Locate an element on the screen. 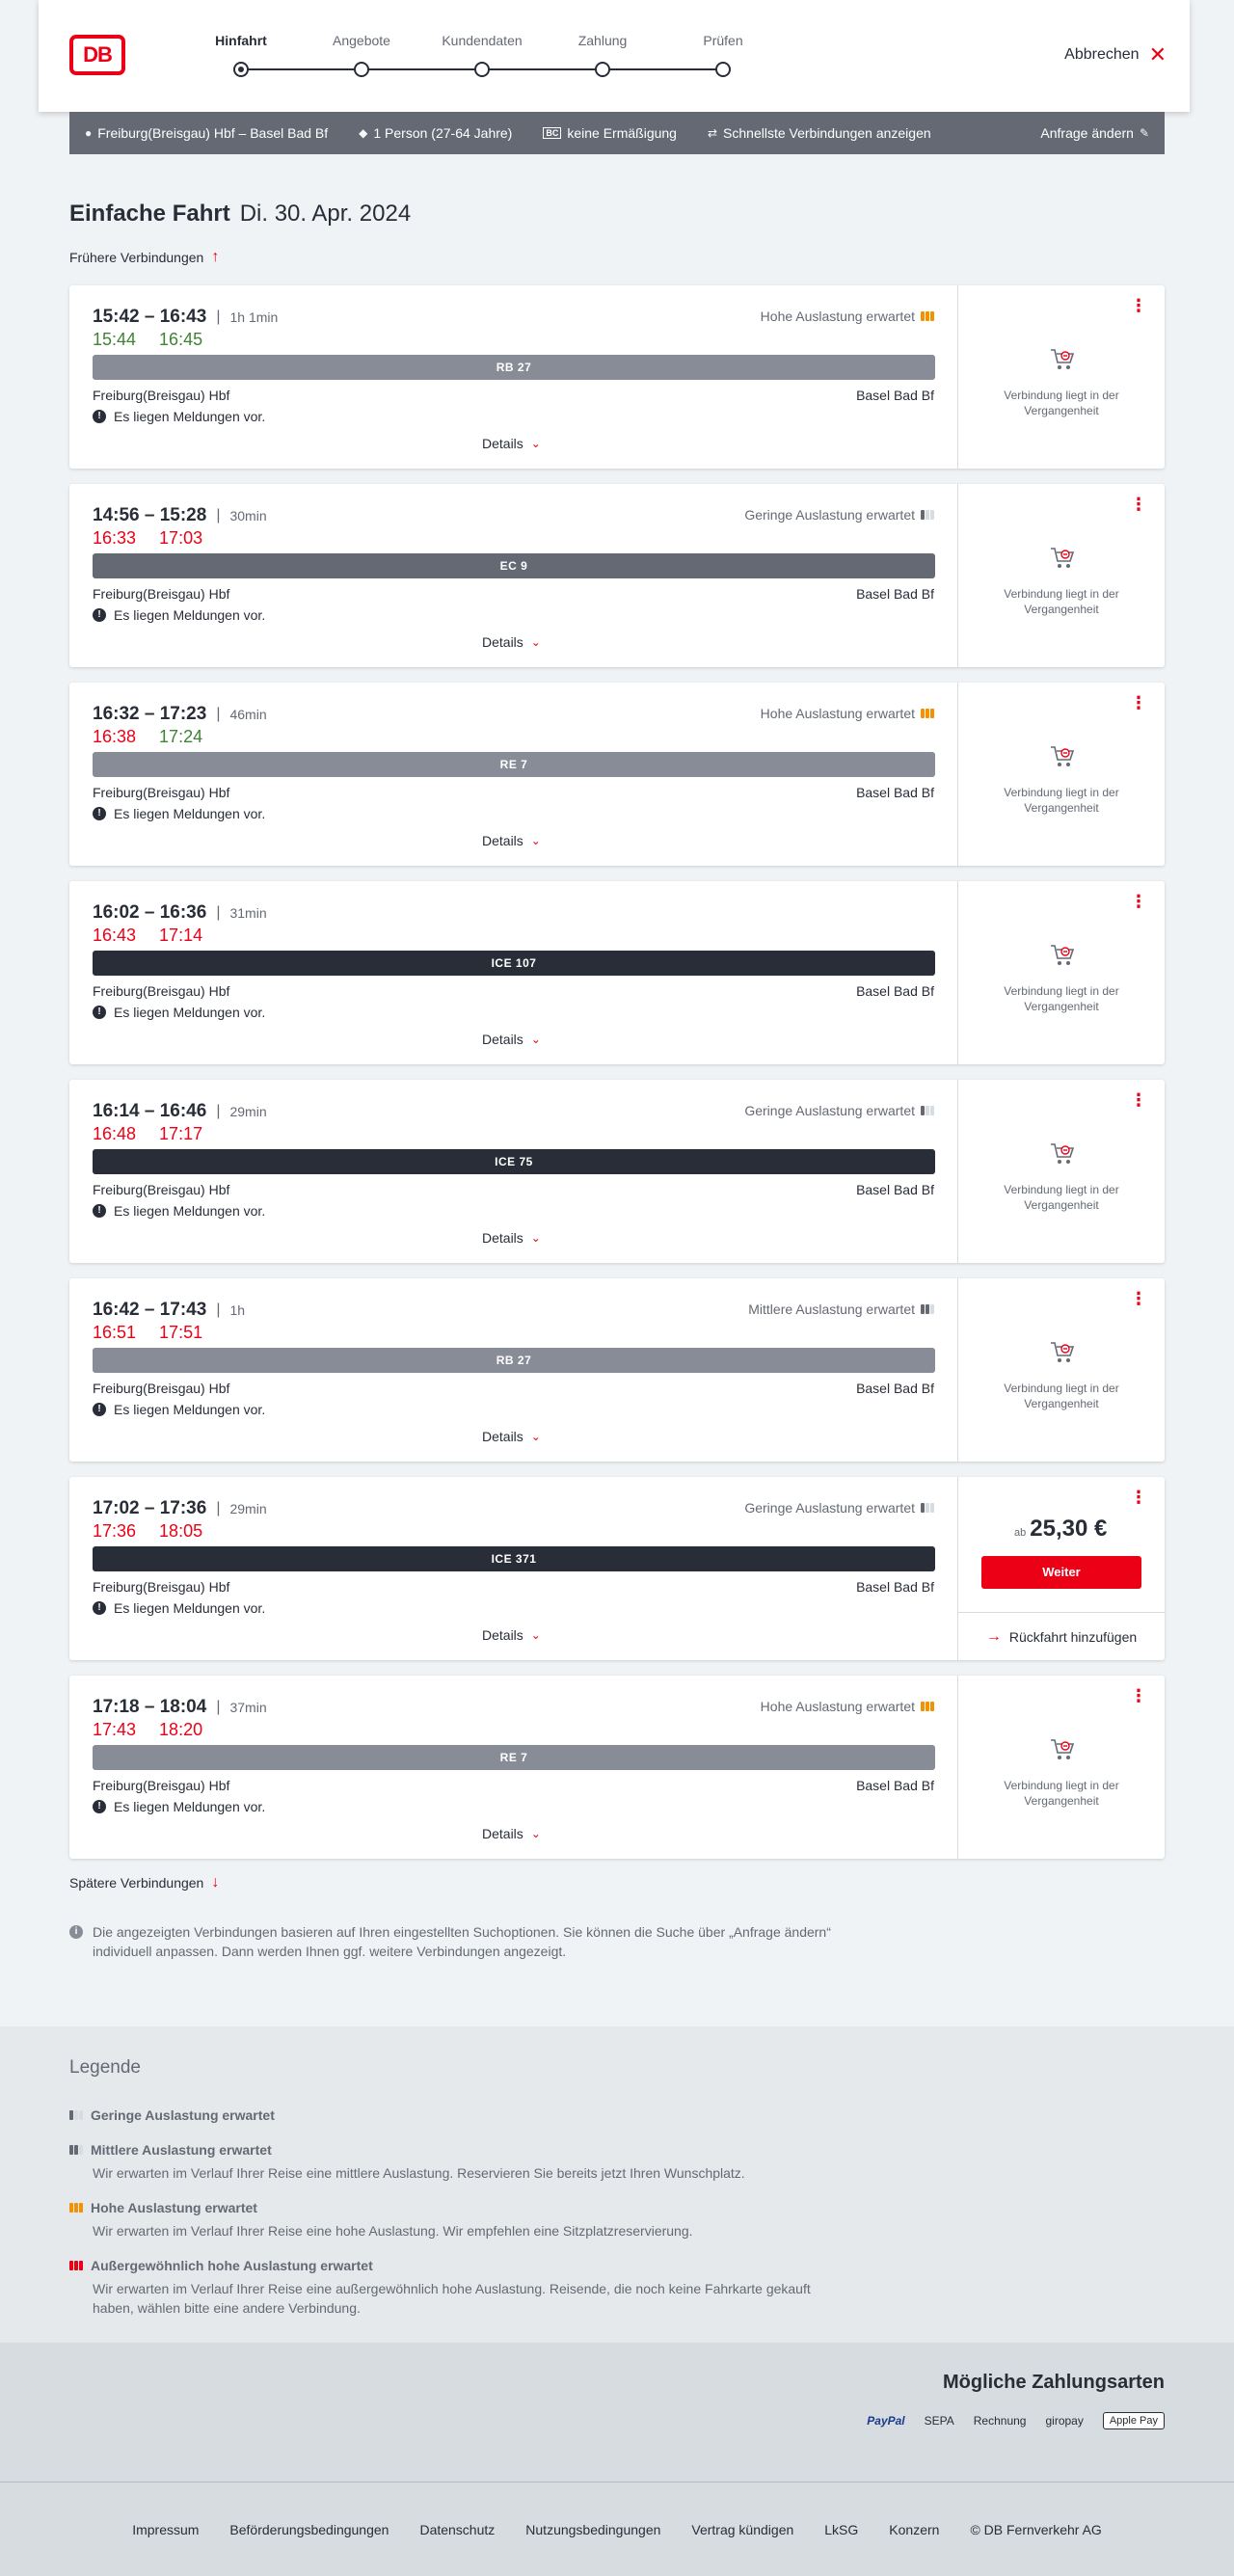 The image size is (1234, 2576). destination-station: Basel Bad Bf is located at coordinates (895, 1190).